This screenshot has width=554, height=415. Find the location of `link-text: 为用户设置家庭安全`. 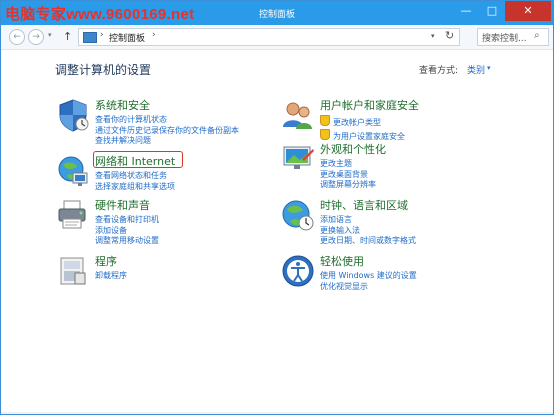

link-text: 为用户设置家庭安全 is located at coordinates (369, 136).